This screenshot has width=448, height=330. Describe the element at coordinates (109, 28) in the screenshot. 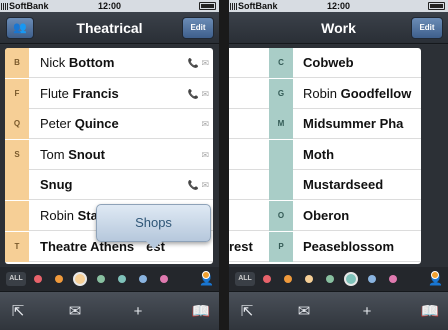

I see `nav-bar: 👥 Theatrical Edit` at that location.